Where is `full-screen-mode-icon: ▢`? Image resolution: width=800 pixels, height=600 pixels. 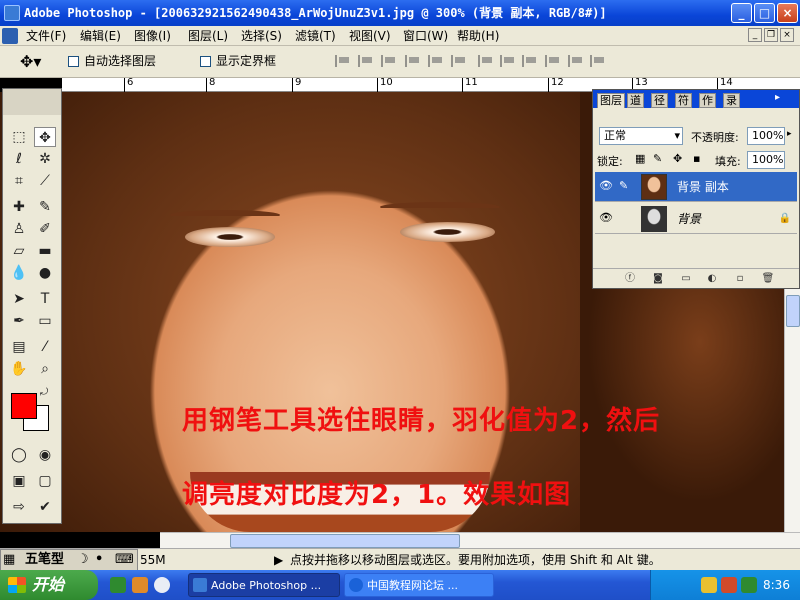
full-screen-mode-icon: ▢ is located at coordinates (45, 481).